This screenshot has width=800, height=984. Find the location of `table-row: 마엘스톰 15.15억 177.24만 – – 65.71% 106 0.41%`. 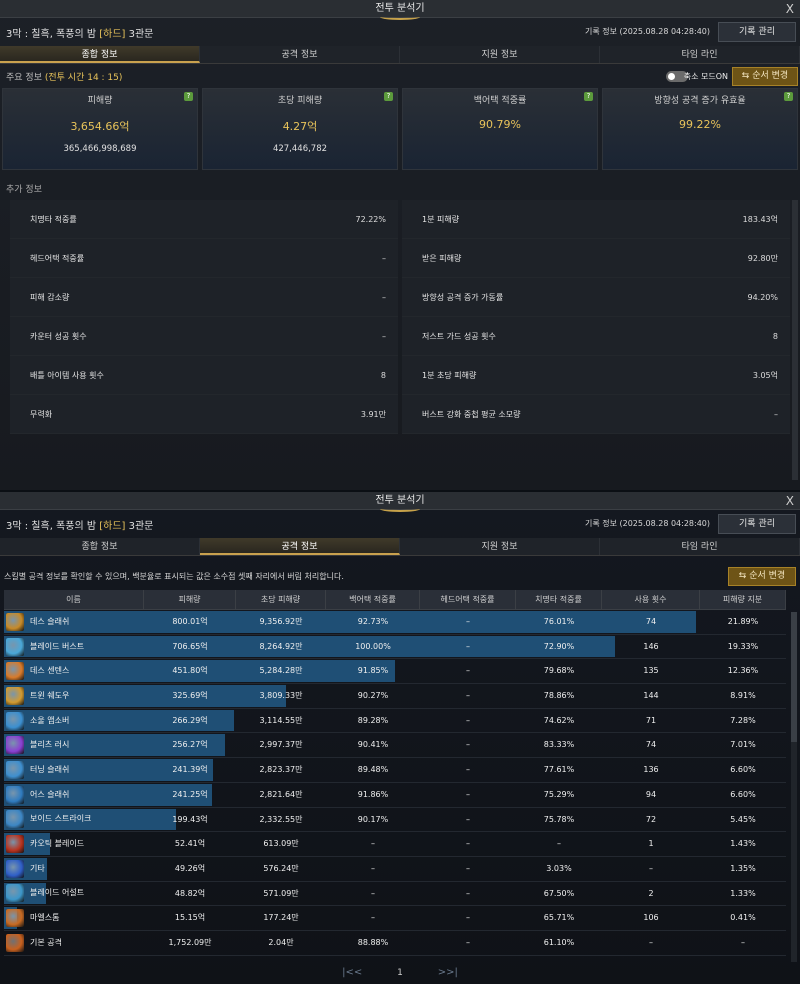

table-row: 마엘스톰 15.15억 177.24만 – – 65.71% 106 0.41% is located at coordinates (395, 918).